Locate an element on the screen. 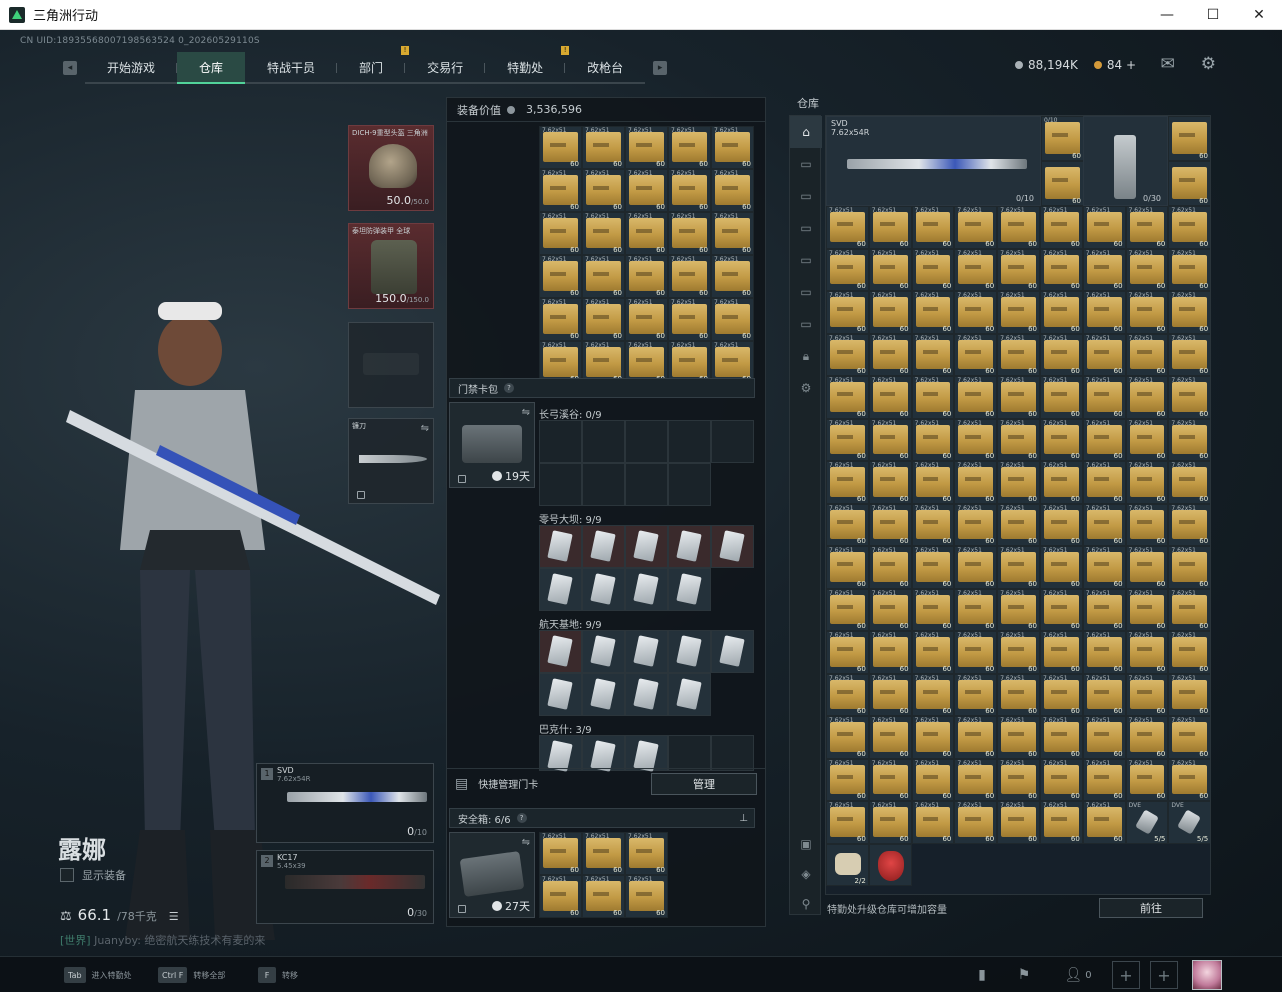 Image resolution: width=1282 pixels, height=992 pixels. help-icon: ? is located at coordinates (509, 388).